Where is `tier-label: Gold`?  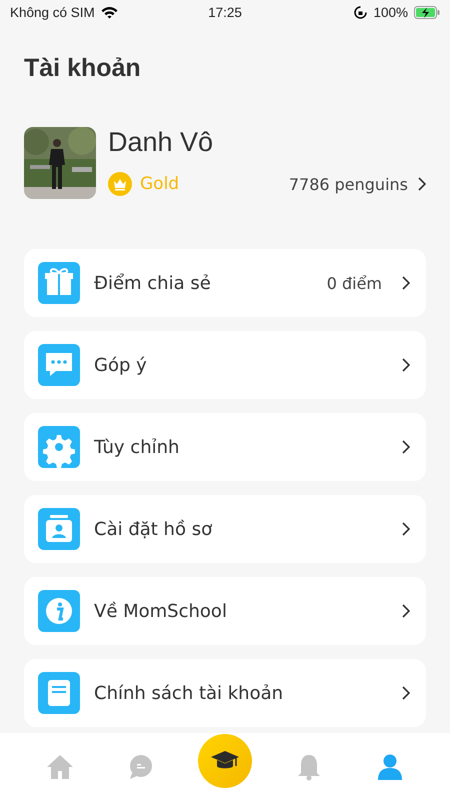 tier-label: Gold is located at coordinates (160, 184).